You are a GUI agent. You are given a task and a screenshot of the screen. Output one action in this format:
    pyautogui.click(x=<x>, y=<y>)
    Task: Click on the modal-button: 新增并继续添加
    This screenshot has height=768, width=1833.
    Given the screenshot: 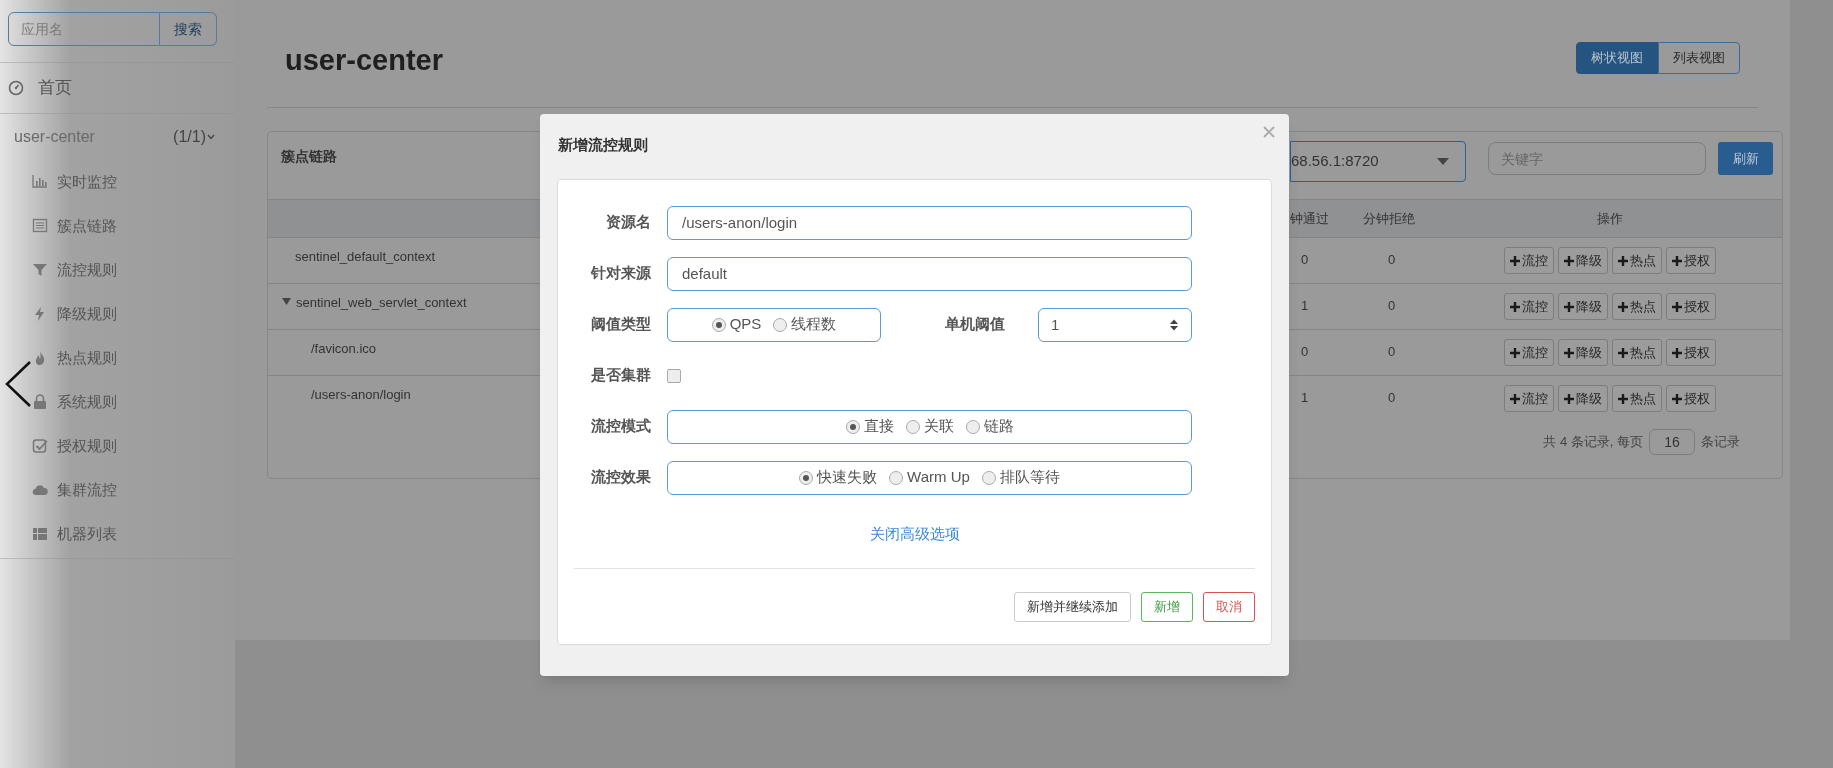 What is the action you would take?
    pyautogui.click(x=1072, y=606)
    